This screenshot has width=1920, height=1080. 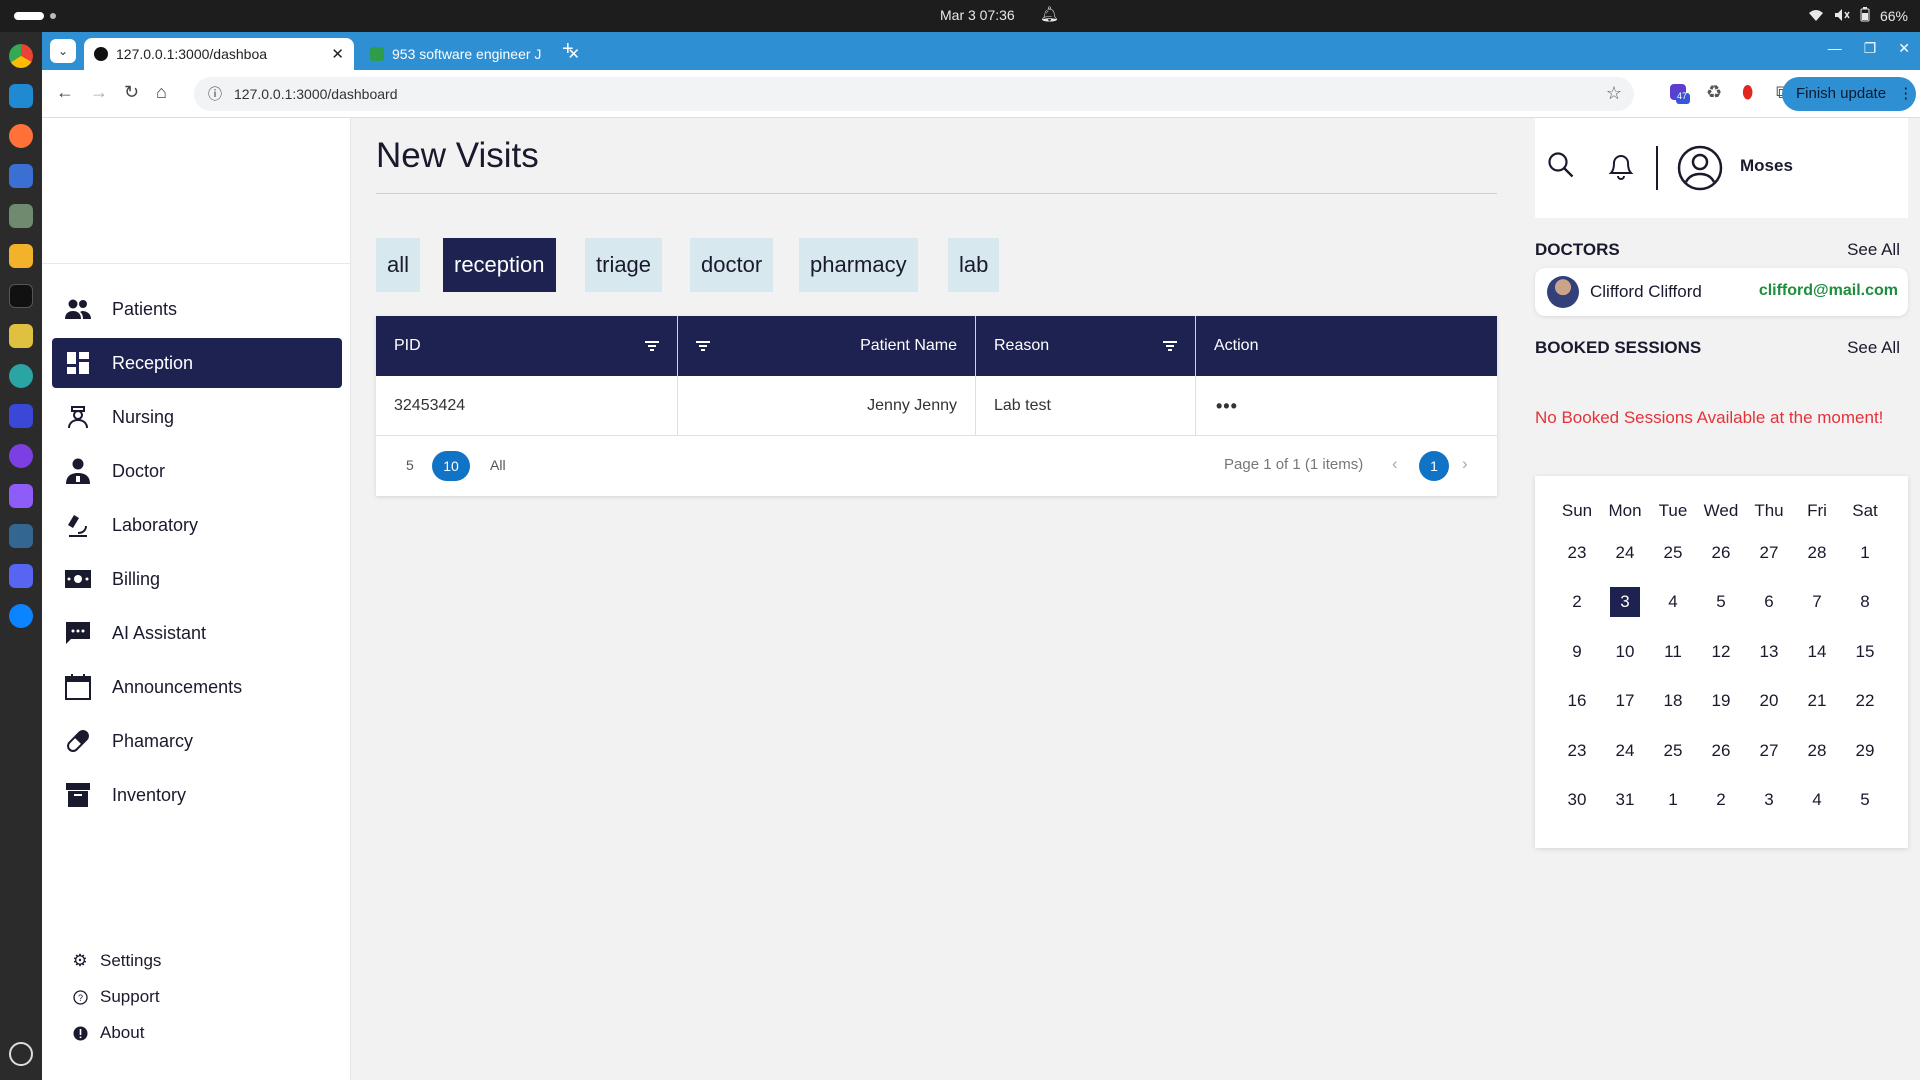 I want to click on row-actions-menu: •••, so click(x=1346, y=406).